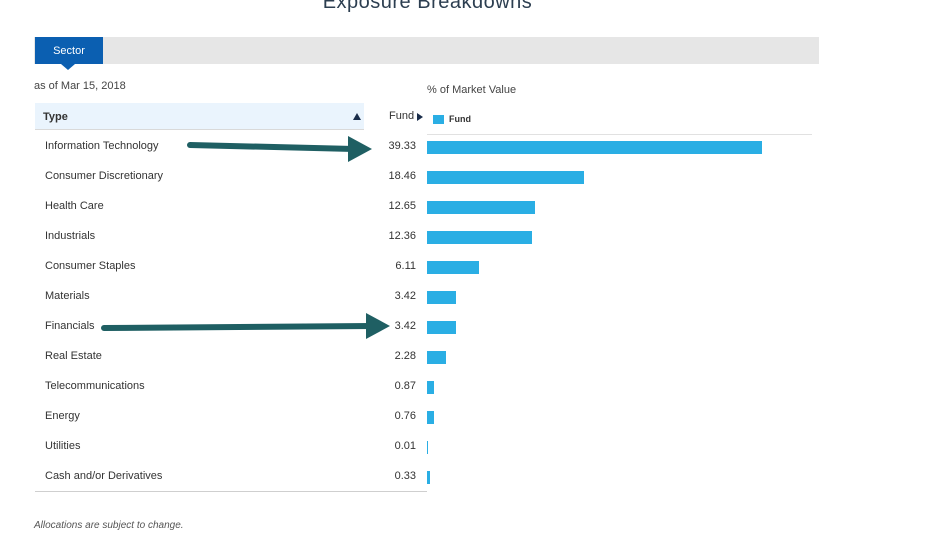 This screenshot has height=551, width=931. Describe the element at coordinates (426, 50) in the screenshot. I see `tab-bar` at that location.